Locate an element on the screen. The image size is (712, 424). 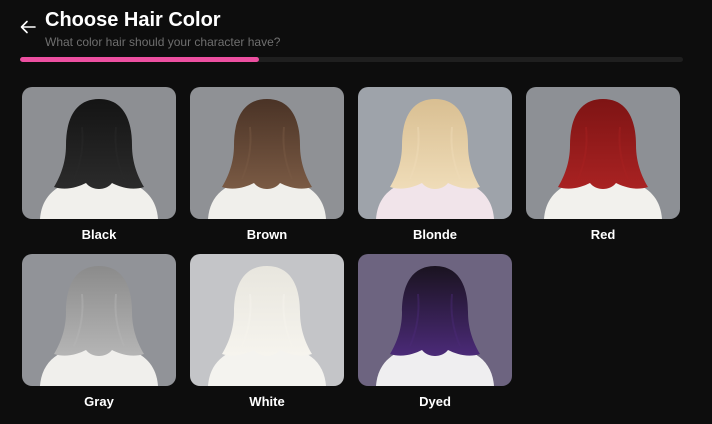
back-button is located at coordinates (28, 27).